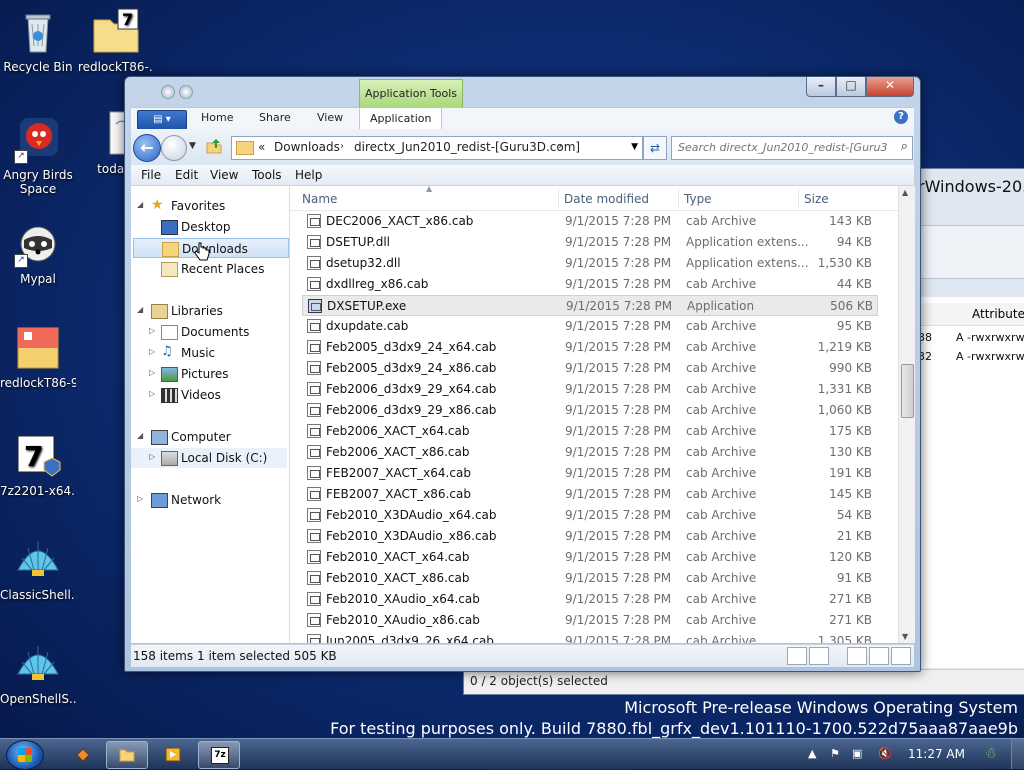 The height and width of the screenshot is (770, 1024). Describe the element at coordinates (901, 656) in the screenshot. I see `navigation-pane-button` at that location.